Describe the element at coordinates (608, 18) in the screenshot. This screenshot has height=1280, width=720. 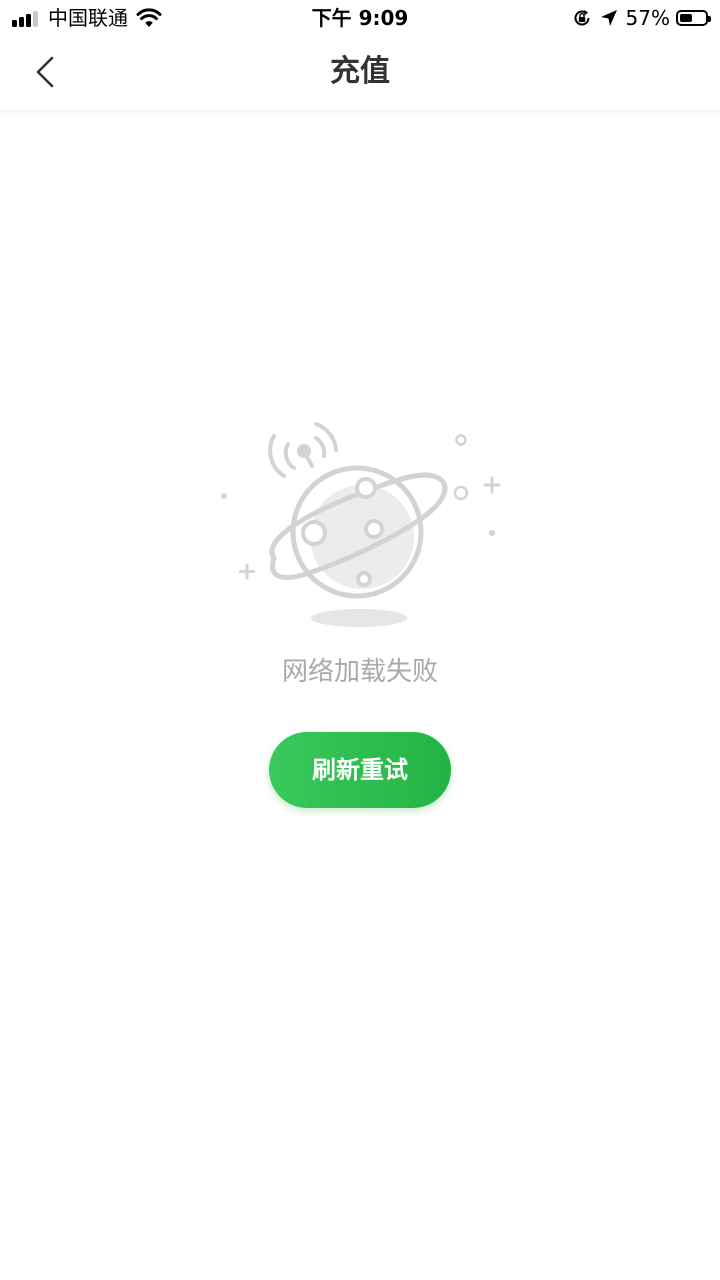
I see `location-arrow-icon` at that location.